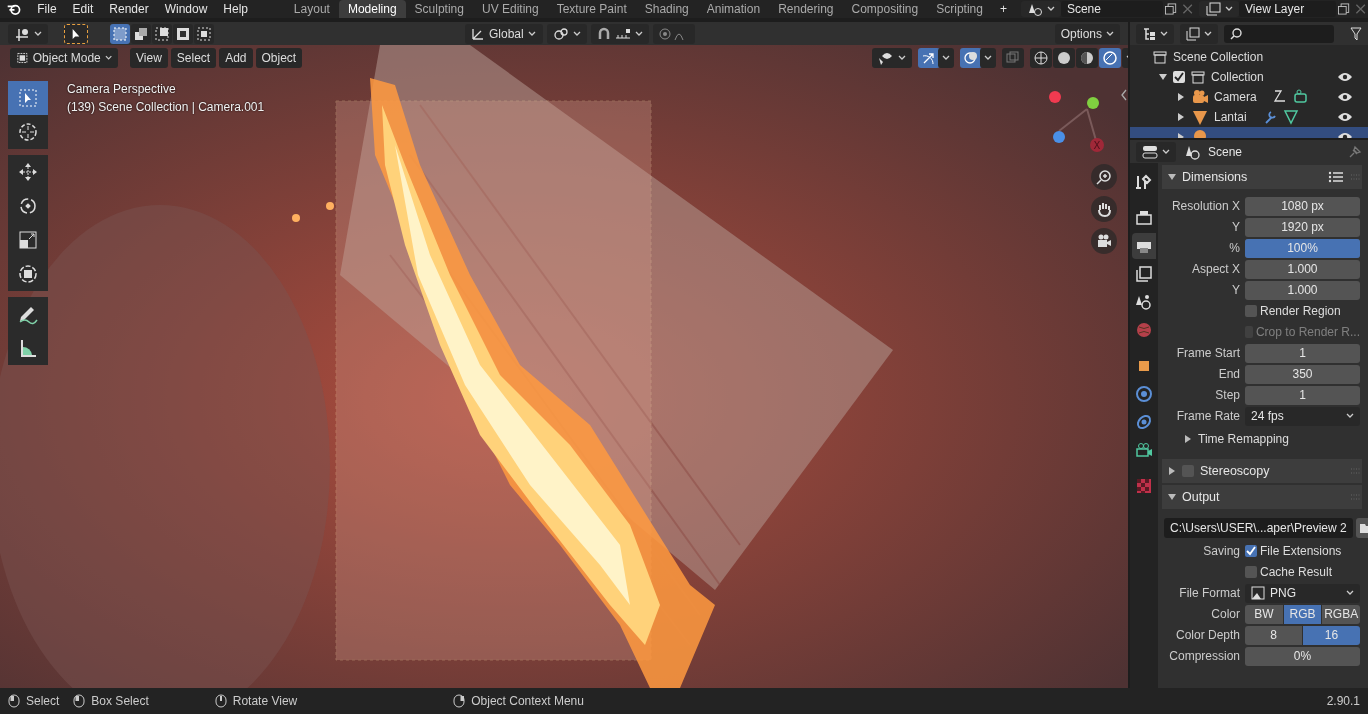  Describe the element at coordinates (885, 9) in the screenshot. I see `workspace-tab: Compositing` at that location.